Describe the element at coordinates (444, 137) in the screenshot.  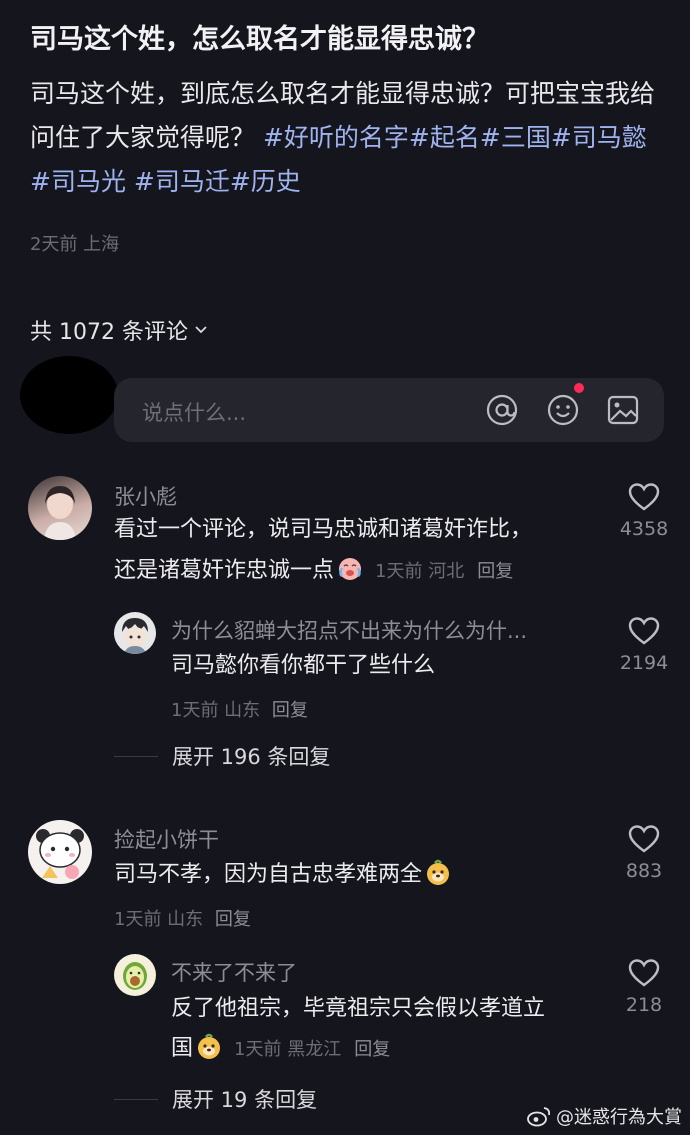
I see `hashtag: #起名` at that location.